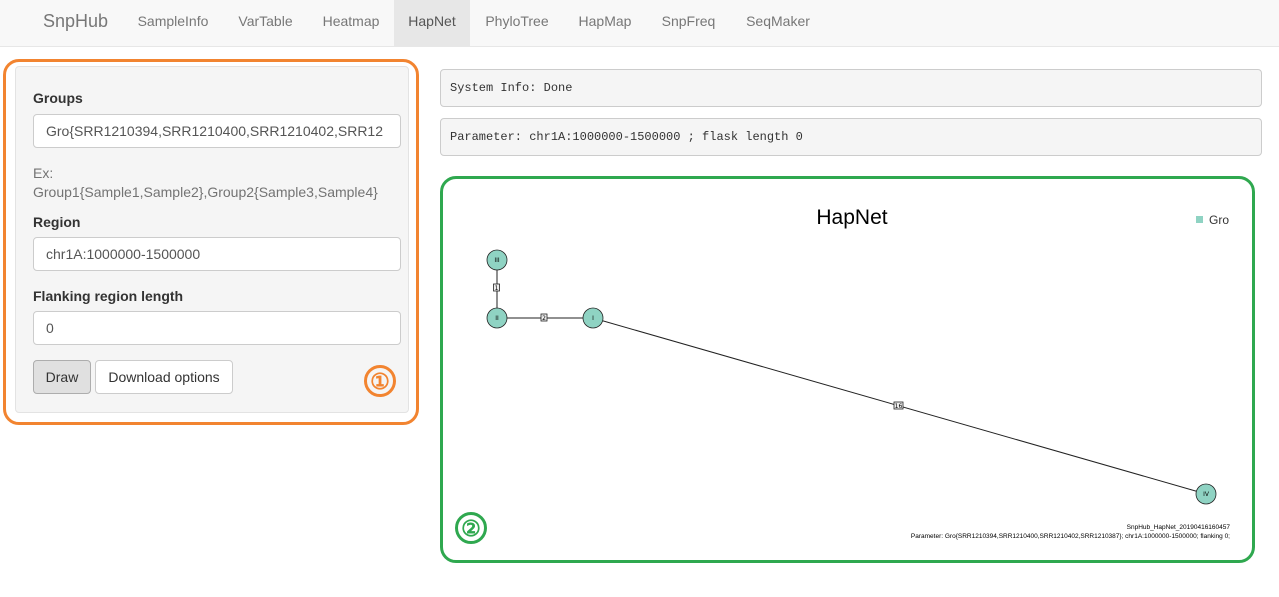 The height and width of the screenshot is (597, 1279). I want to click on tab-snpfreq: SnpFreq, so click(688, 23).